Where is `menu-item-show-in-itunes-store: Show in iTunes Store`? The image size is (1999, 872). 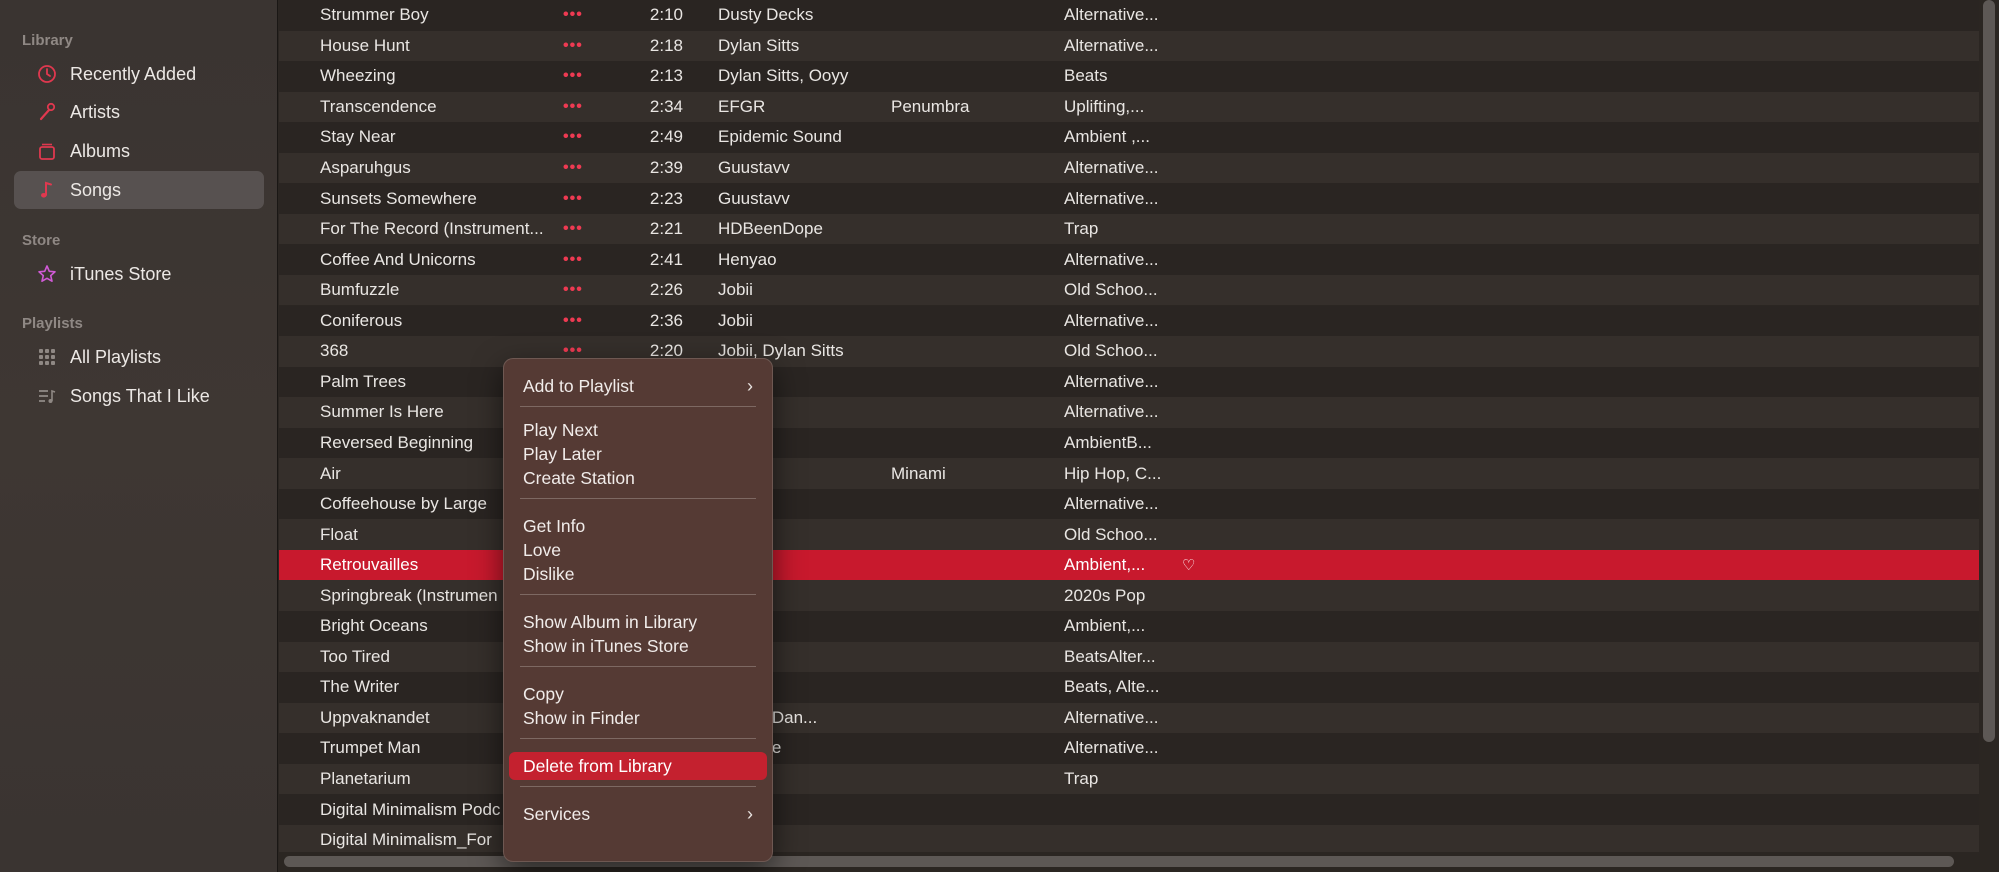 menu-item-show-in-itunes-store: Show in iTunes Store is located at coordinates (638, 646).